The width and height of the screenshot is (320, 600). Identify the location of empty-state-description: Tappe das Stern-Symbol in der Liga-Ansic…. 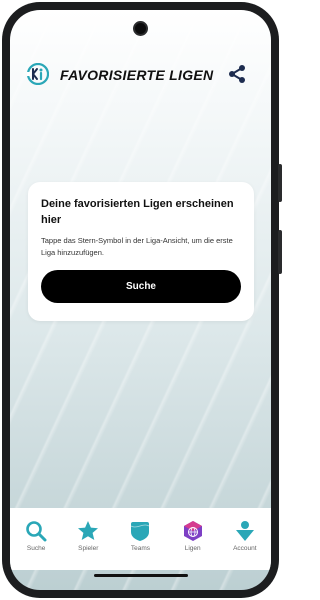
(137, 246).